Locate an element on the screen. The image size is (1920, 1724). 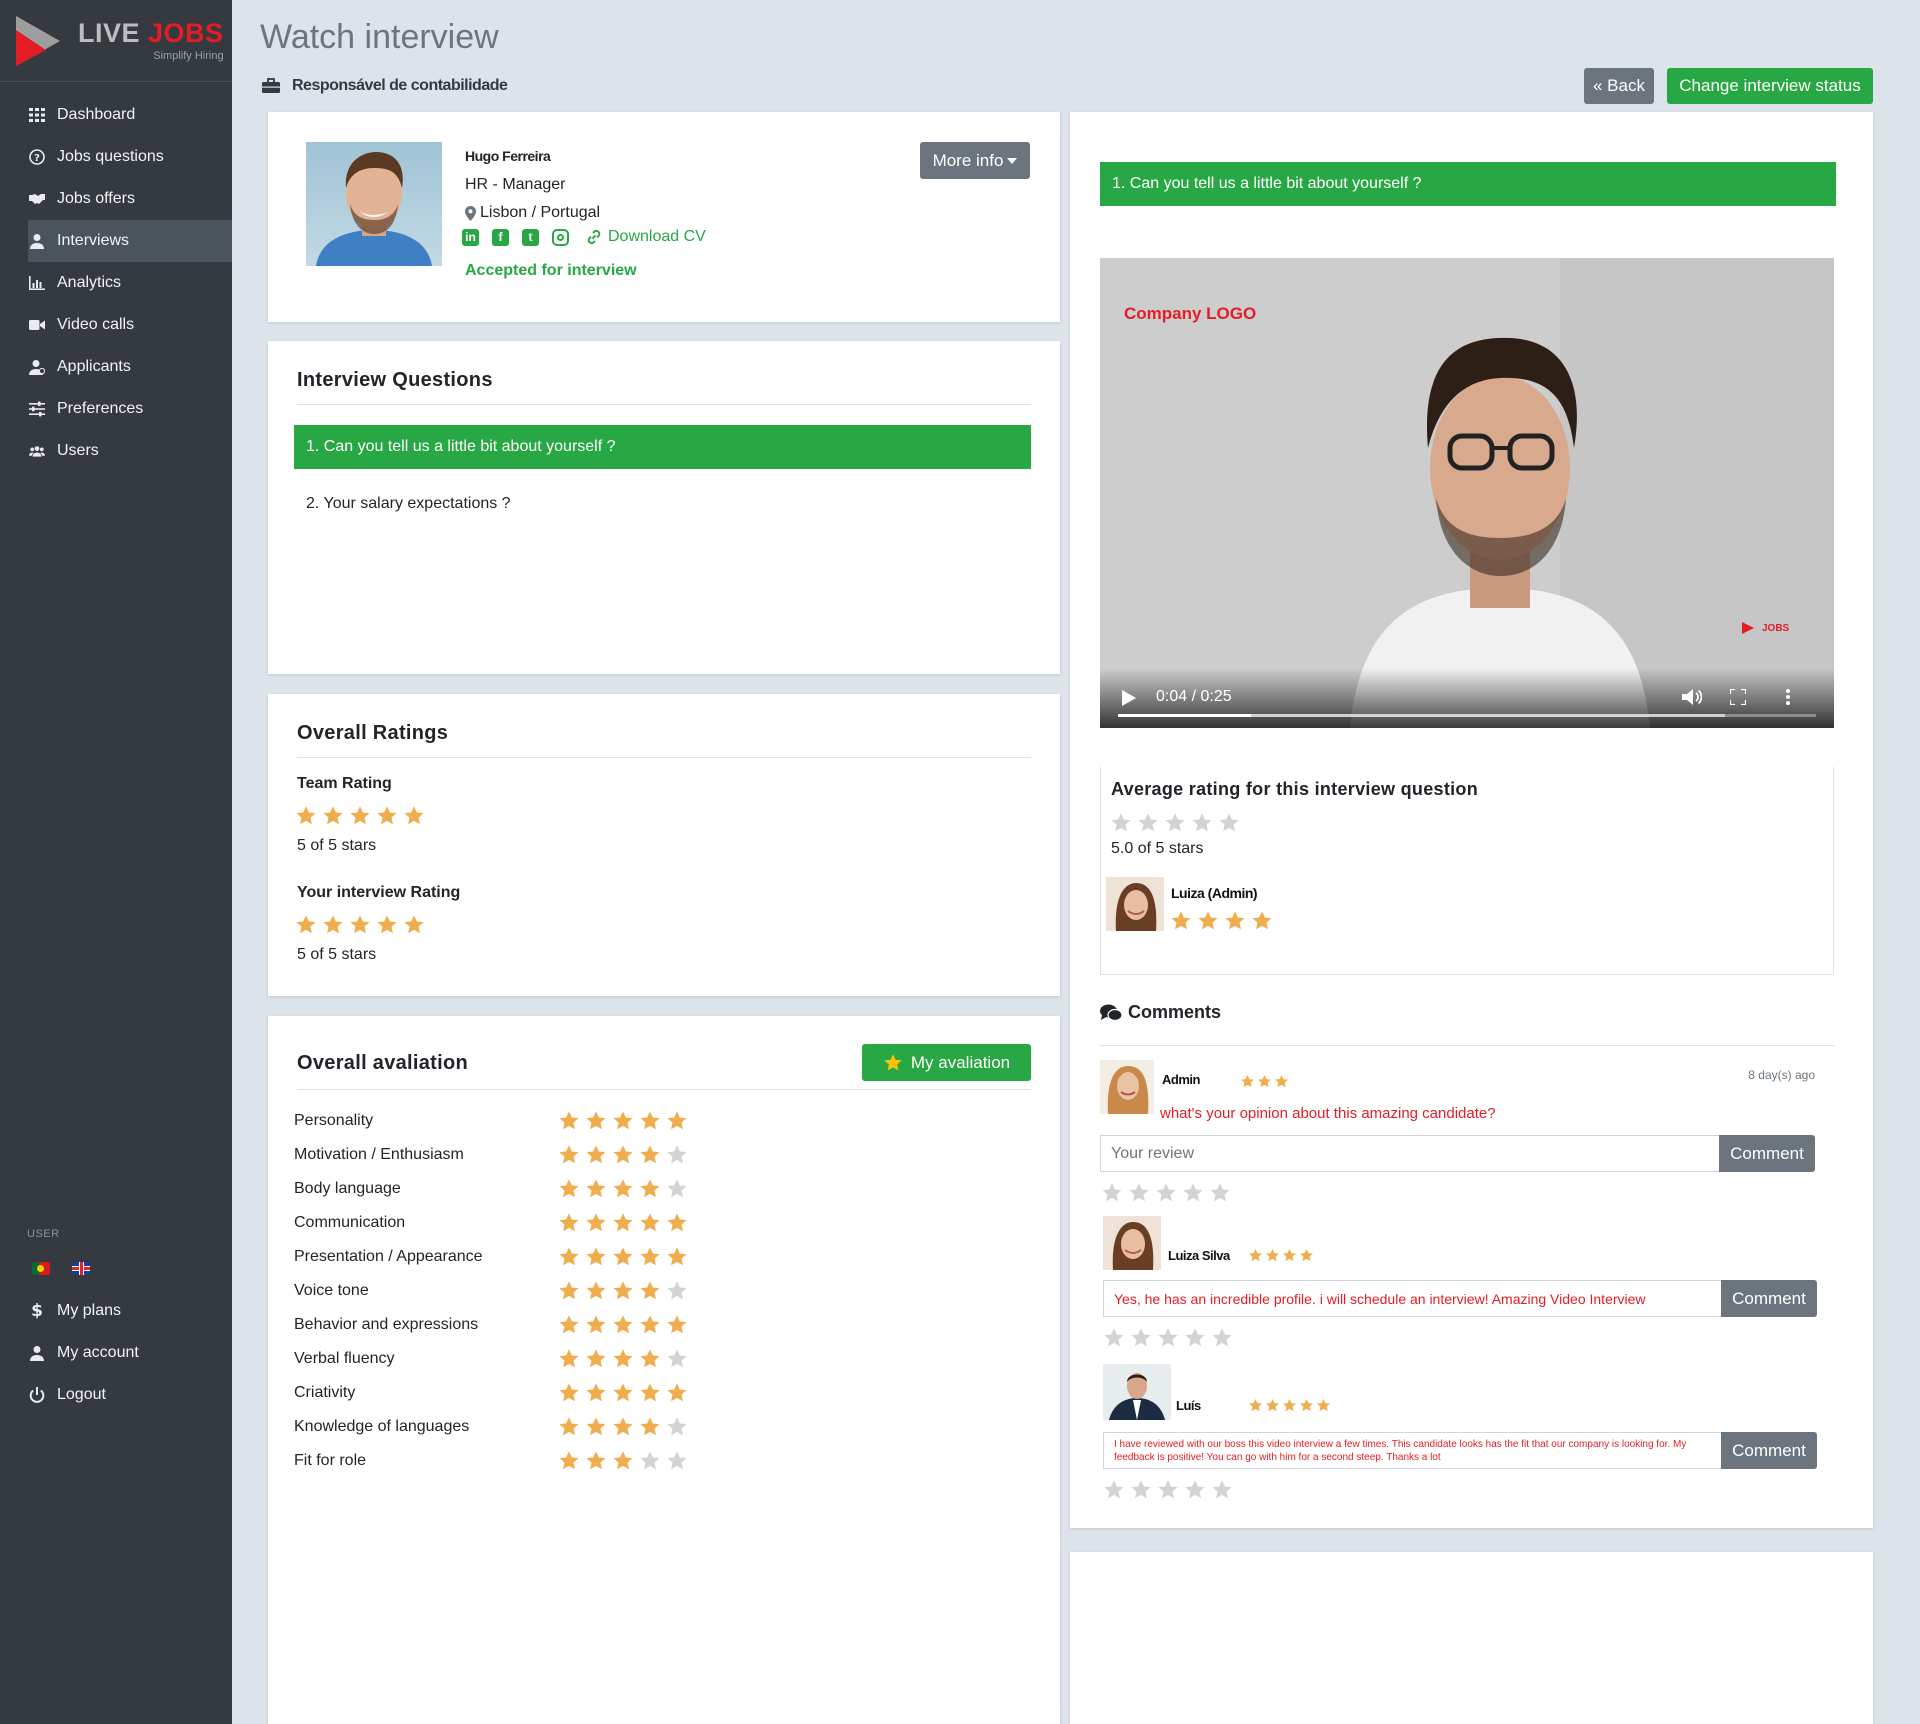
download-cv-link: Download CV is located at coordinates (646, 237).